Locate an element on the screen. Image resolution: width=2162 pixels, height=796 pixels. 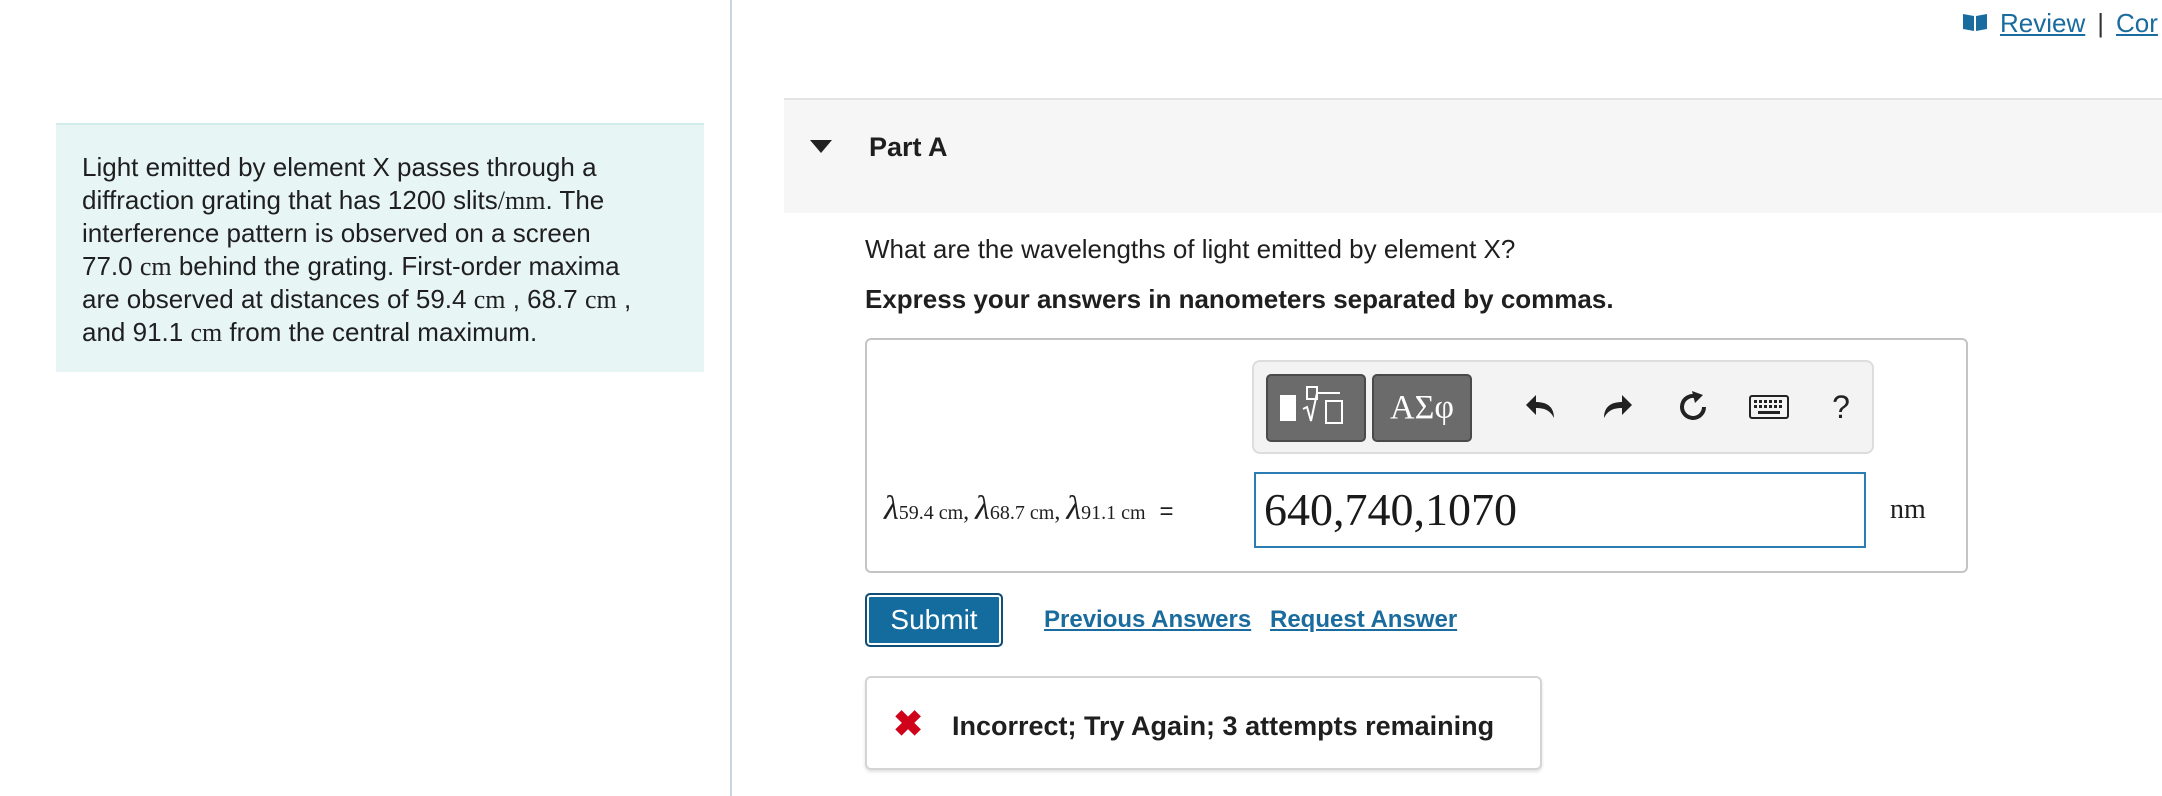
undo-icon is located at coordinates (1541, 407).